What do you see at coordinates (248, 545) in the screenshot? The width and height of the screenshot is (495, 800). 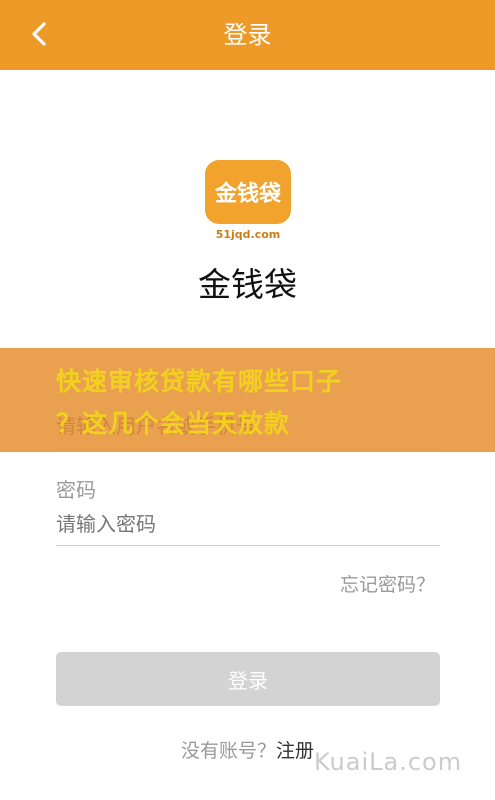 I see `password-underline` at bounding box center [248, 545].